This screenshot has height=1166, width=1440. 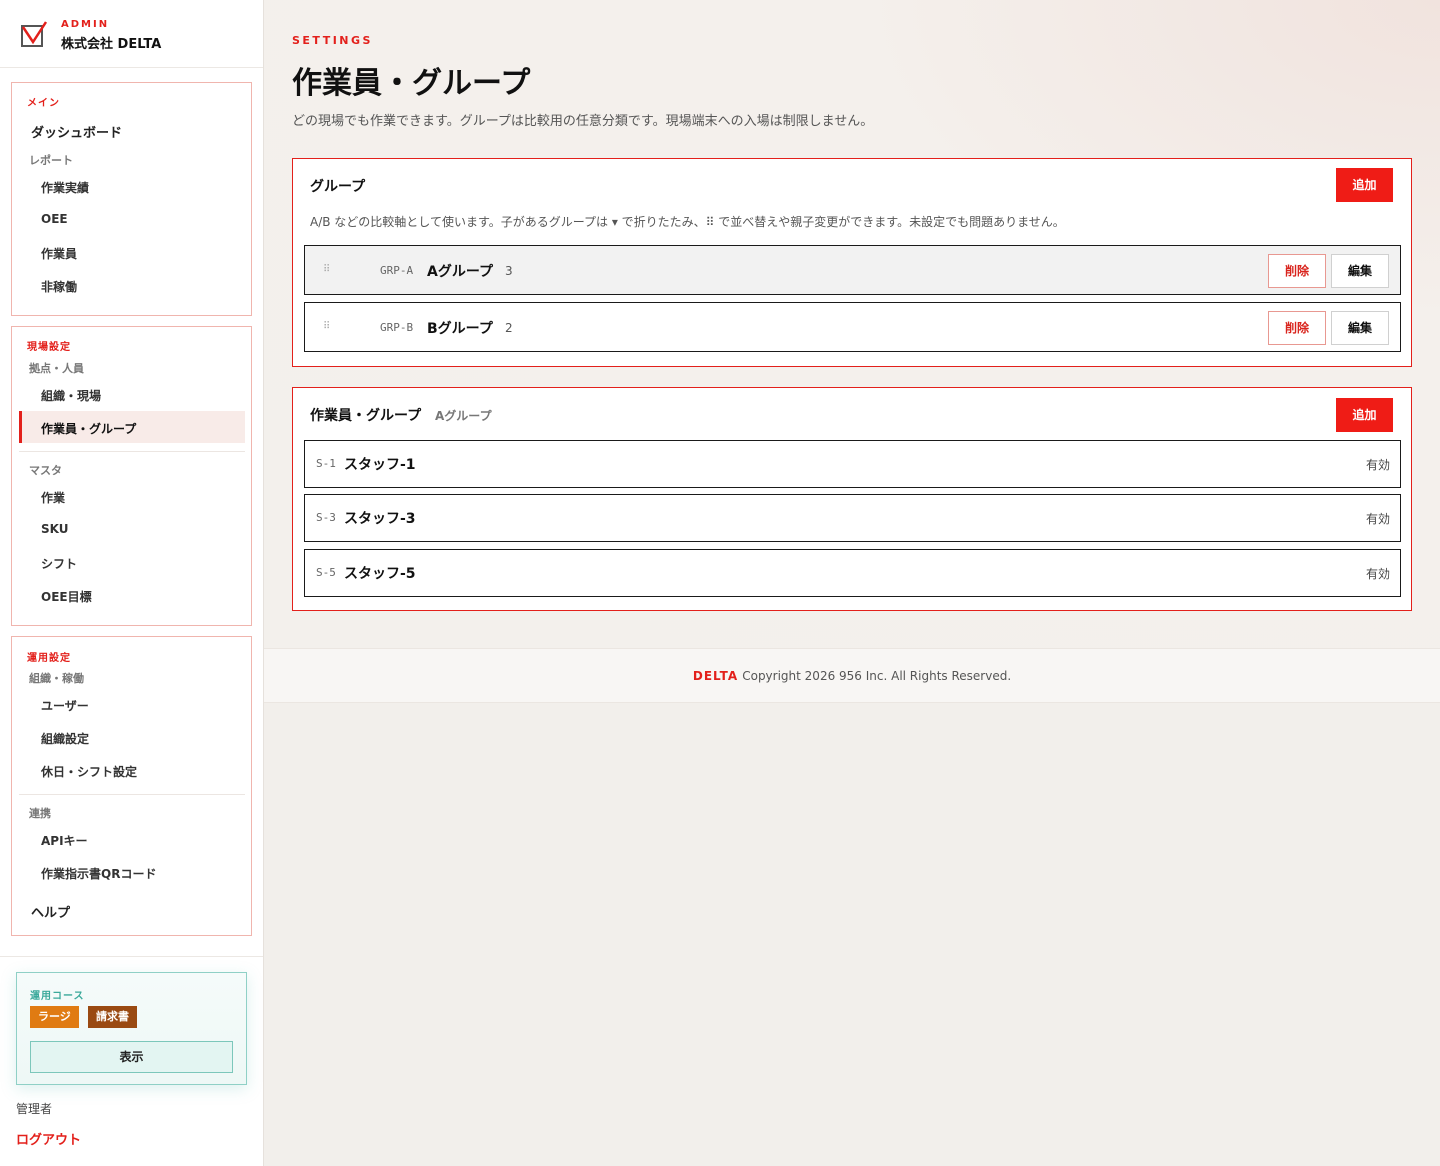 I want to click on plan-card: 運用コース ラージ 請求書 表示, so click(x=131, y=1028).